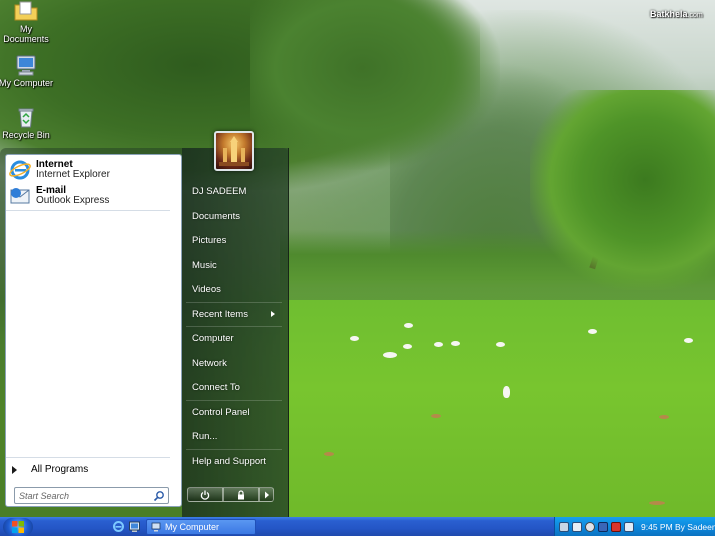 The width and height of the screenshot is (715, 536). I want to click on power-icon, so click(205, 495).